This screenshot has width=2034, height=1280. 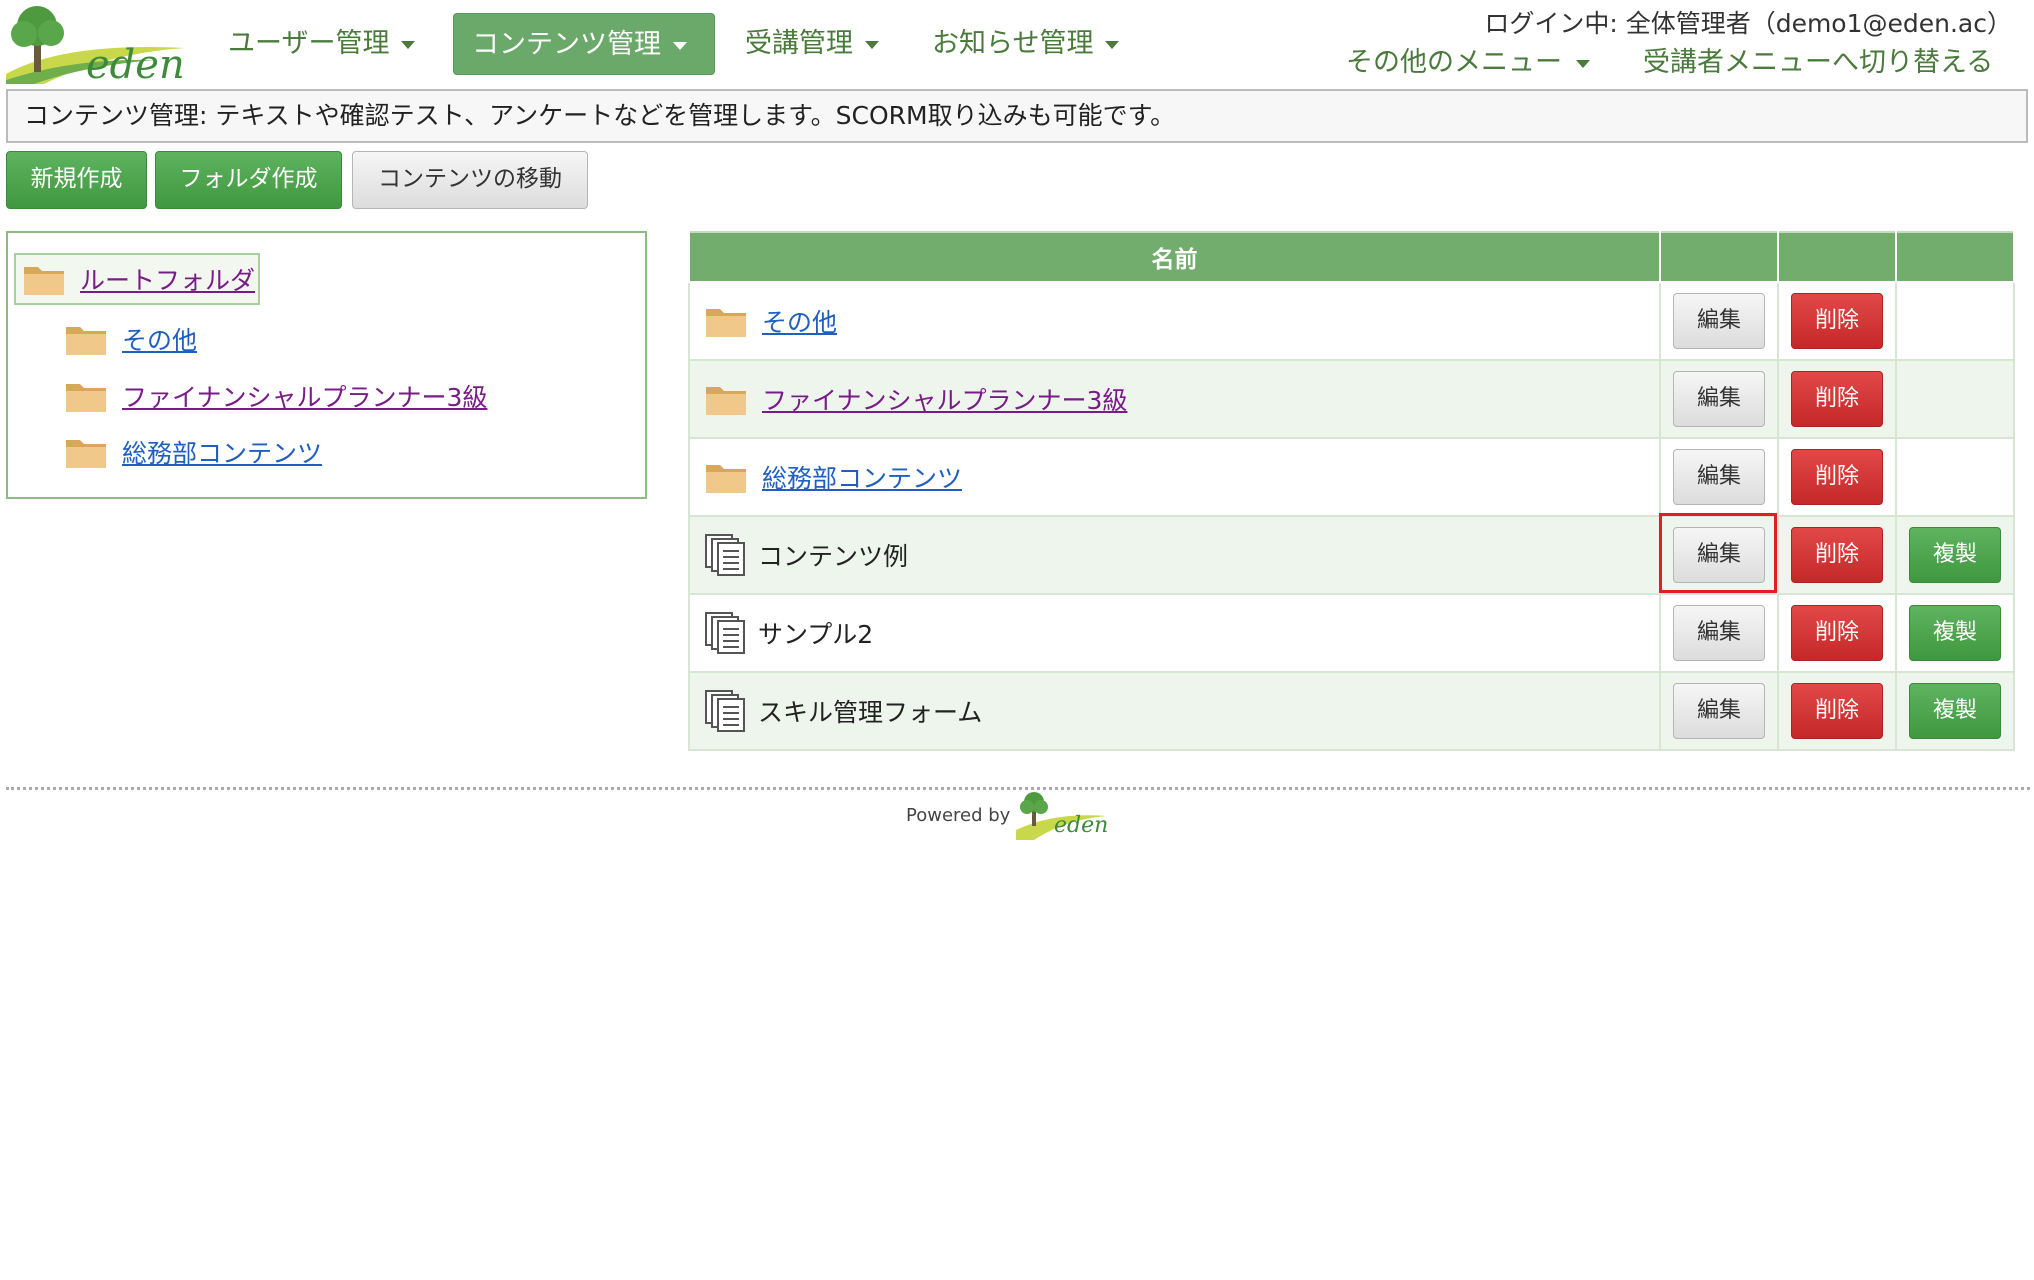 I want to click on tree-folder-link: ファイナンシャルプランナー3級, so click(x=304, y=396).